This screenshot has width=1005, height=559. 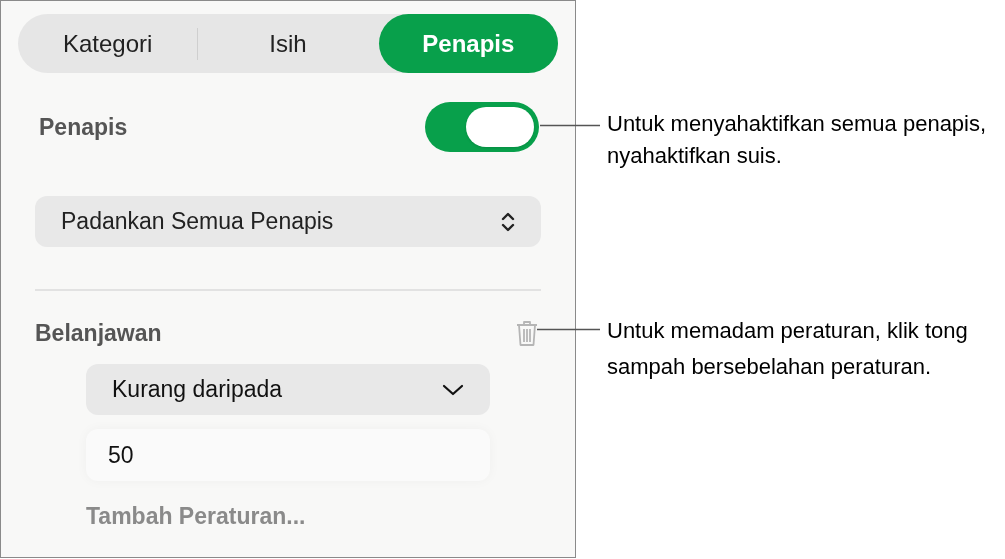 What do you see at coordinates (288, 389) in the screenshot?
I see `condition-dropdown: Kurang daripada` at bounding box center [288, 389].